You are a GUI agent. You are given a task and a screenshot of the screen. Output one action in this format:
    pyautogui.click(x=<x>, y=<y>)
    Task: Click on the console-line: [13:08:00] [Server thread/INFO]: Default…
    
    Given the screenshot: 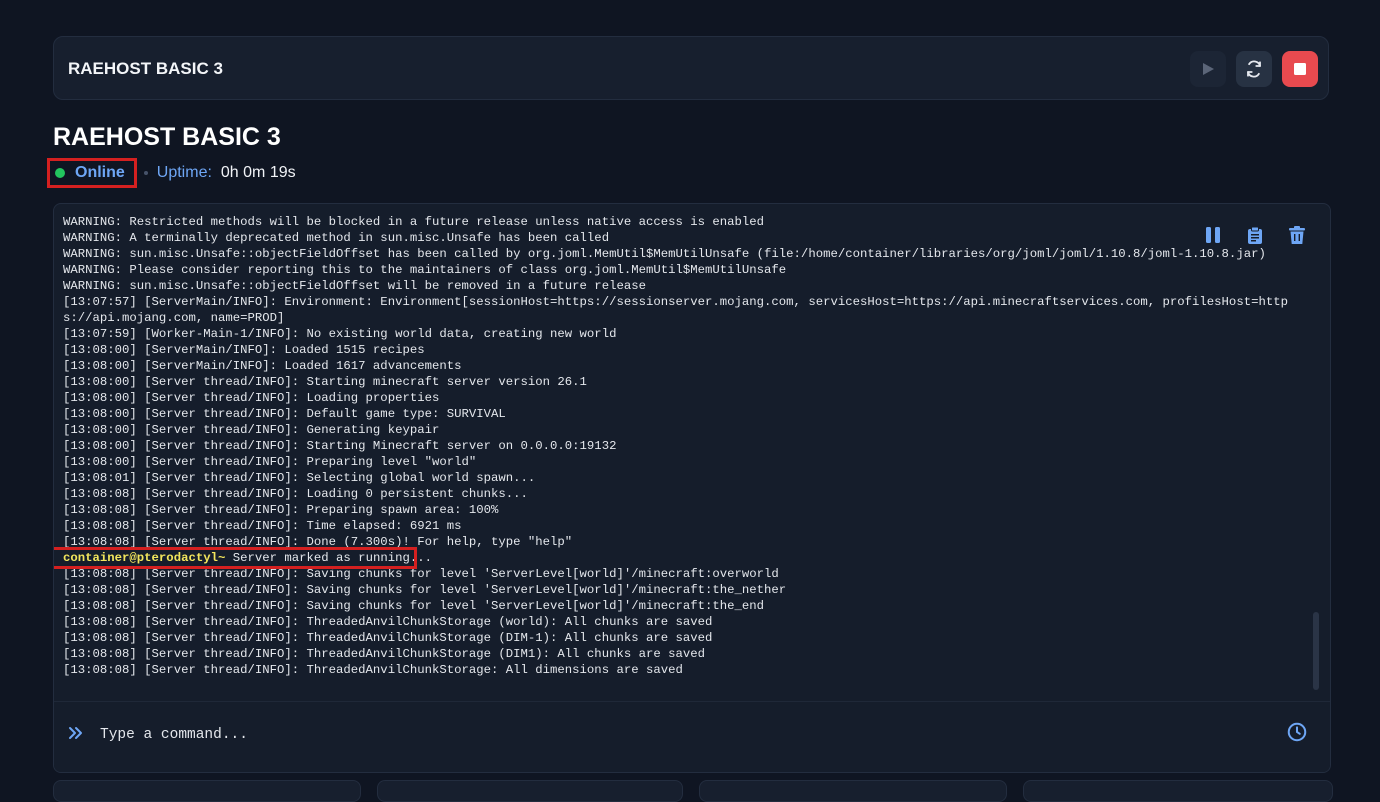 What is the action you would take?
    pyautogui.click(x=284, y=414)
    